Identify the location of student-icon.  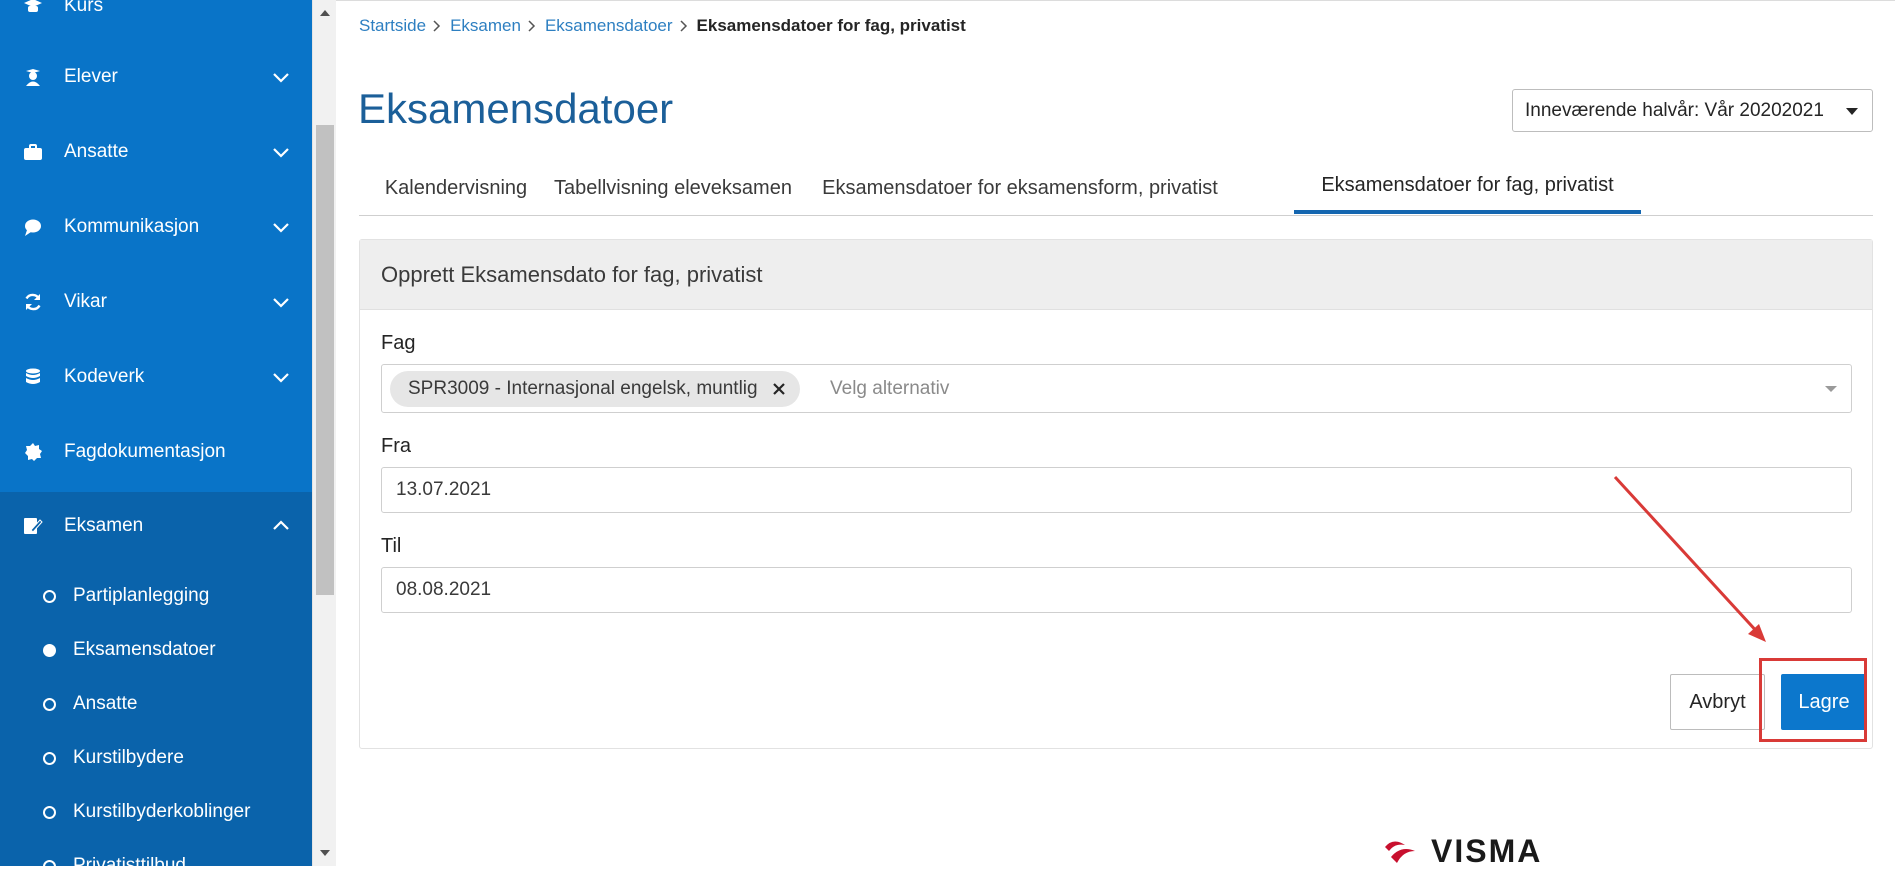
(33, 77).